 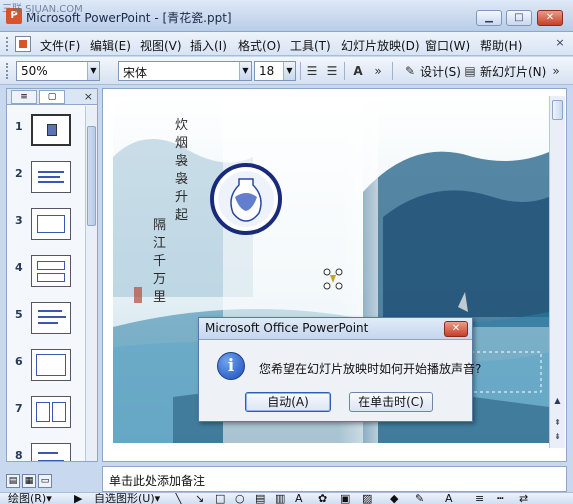 I want to click on vertical-textbox-icon: ▥, so click(x=280, y=498).